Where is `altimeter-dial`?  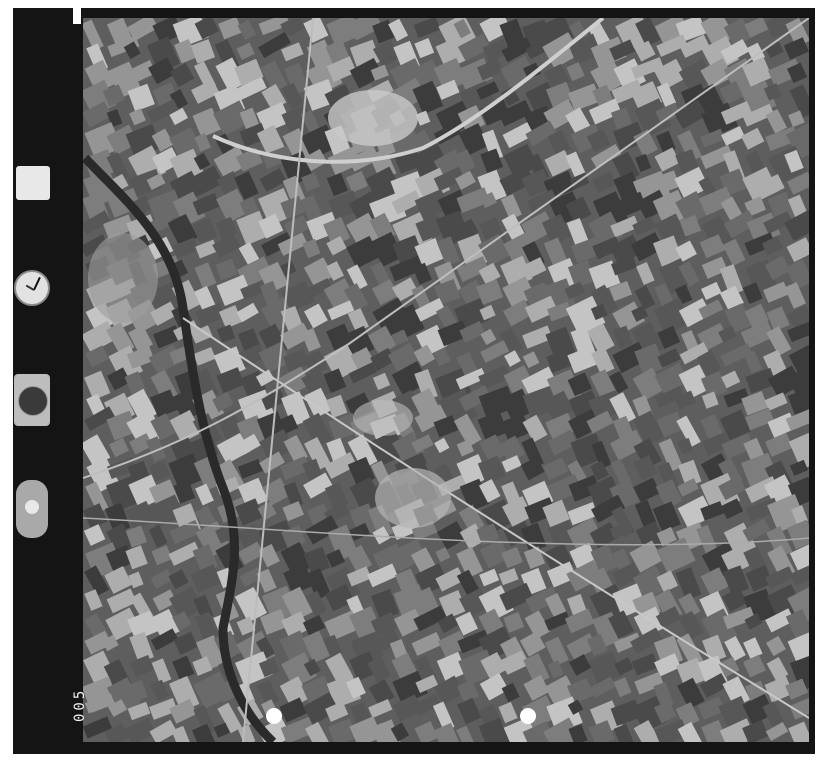
altimeter-dial is located at coordinates (33, 401).